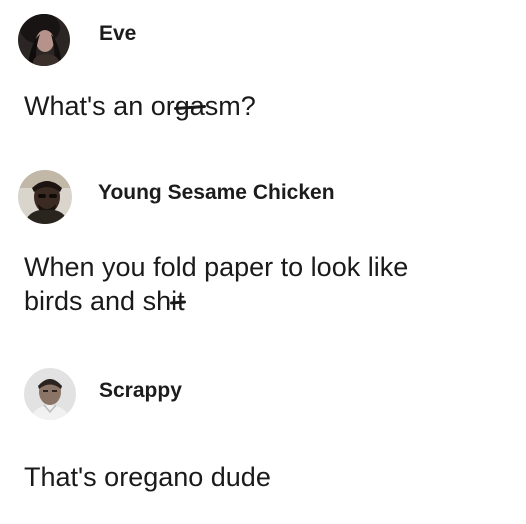 The height and width of the screenshot is (524, 526). Describe the element at coordinates (104, 301) in the screenshot. I see `comment-text-line: birds and shit` at that location.